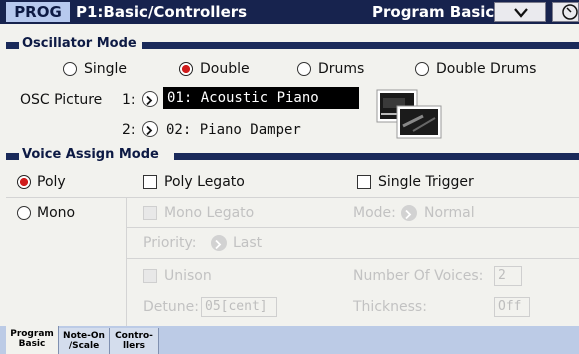  What do you see at coordinates (32, 334) in the screenshot?
I see `tab-program-basic-line1: Program` at bounding box center [32, 334].